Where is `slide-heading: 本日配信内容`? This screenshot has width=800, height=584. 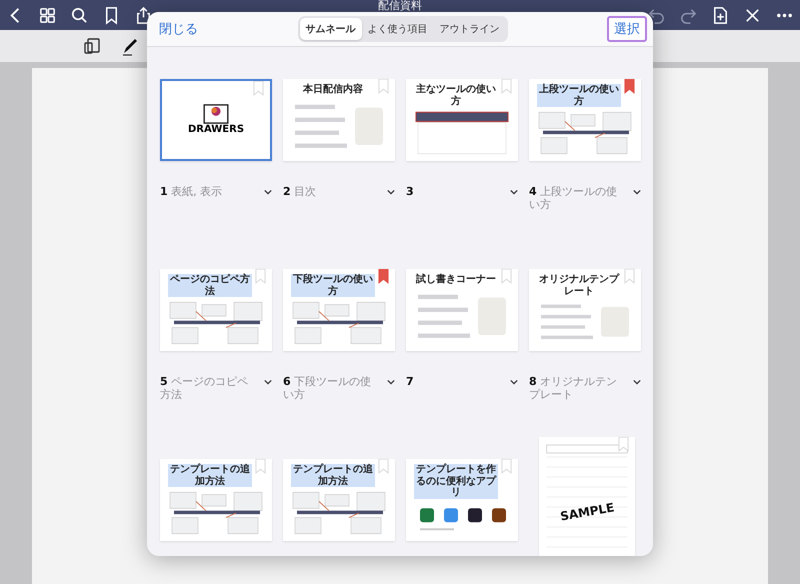
slide-heading: 本日配信内容 is located at coordinates (333, 90).